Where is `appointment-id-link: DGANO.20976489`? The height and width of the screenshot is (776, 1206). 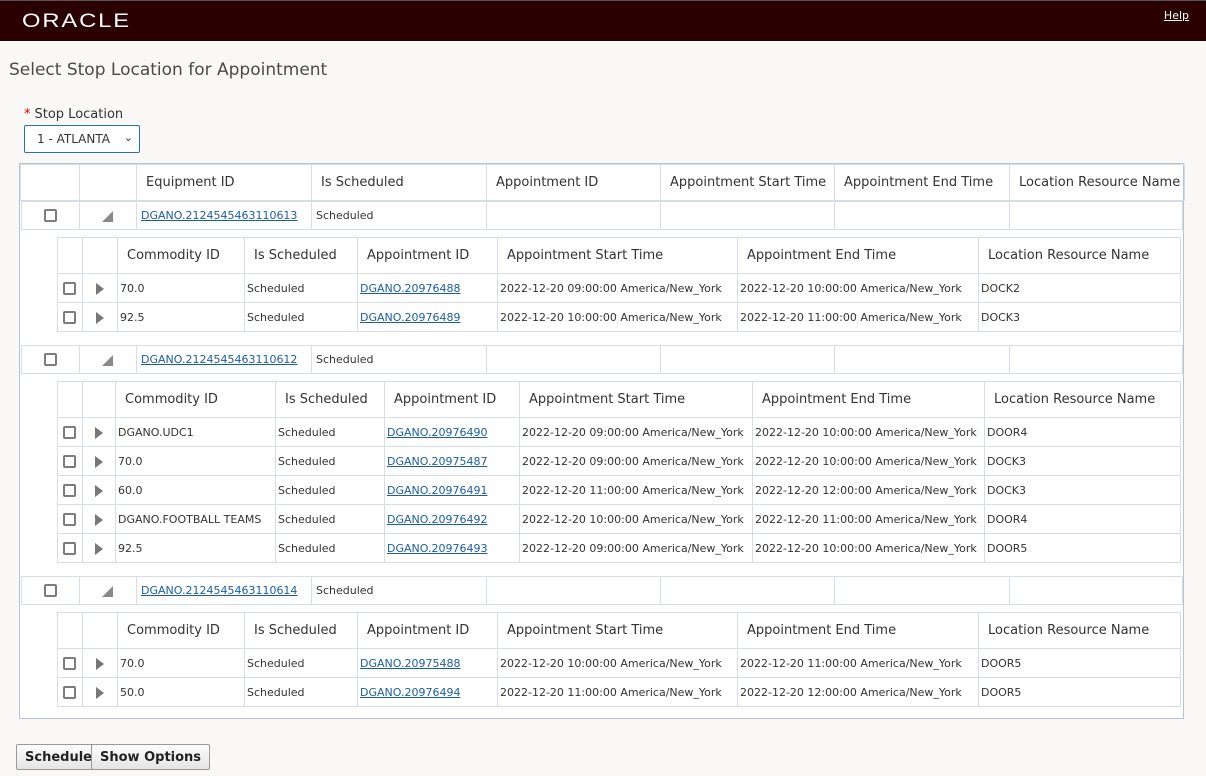
appointment-id-link: DGANO.20976489 is located at coordinates (410, 317).